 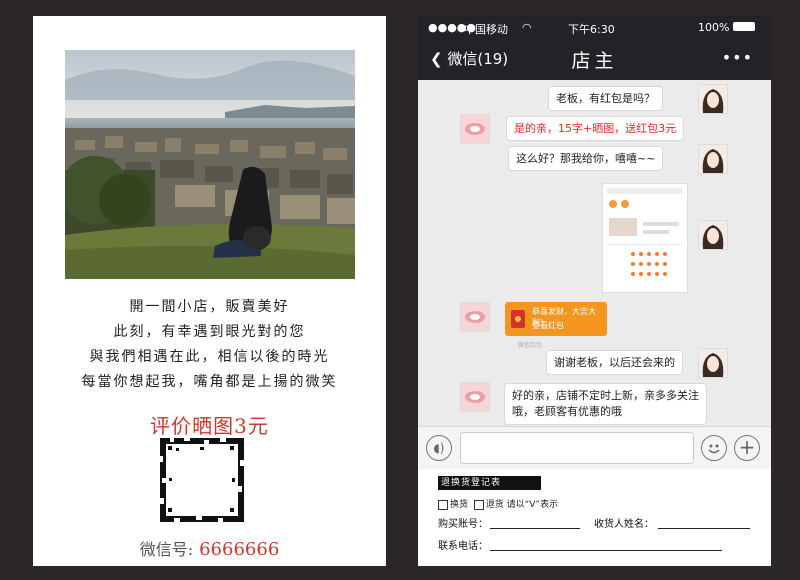 I want to click on poem-line-1: 開一間小店，販賣美好, so click(x=209, y=307).